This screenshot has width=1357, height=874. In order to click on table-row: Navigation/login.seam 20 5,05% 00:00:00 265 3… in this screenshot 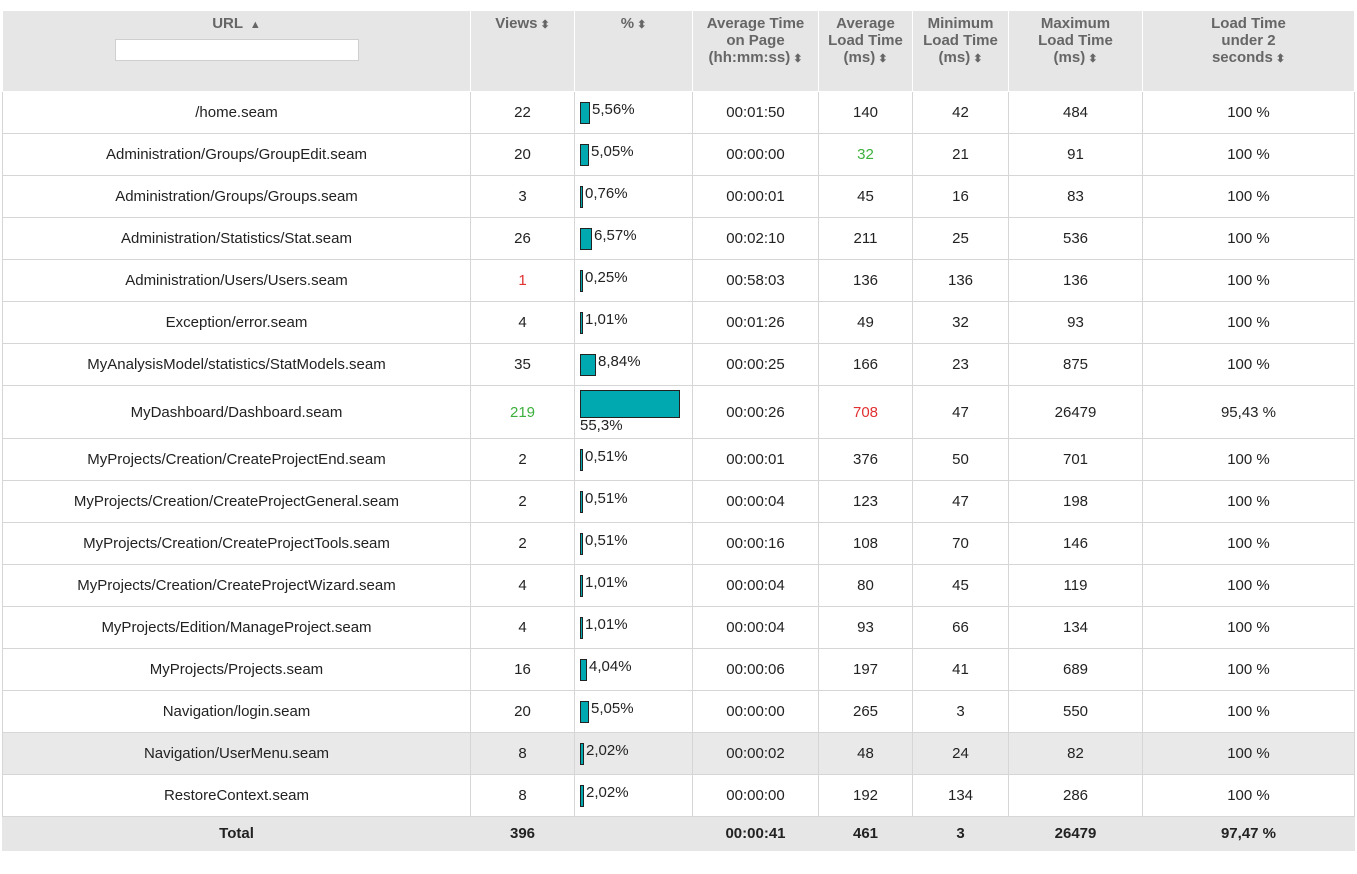, I will do `click(678, 711)`.